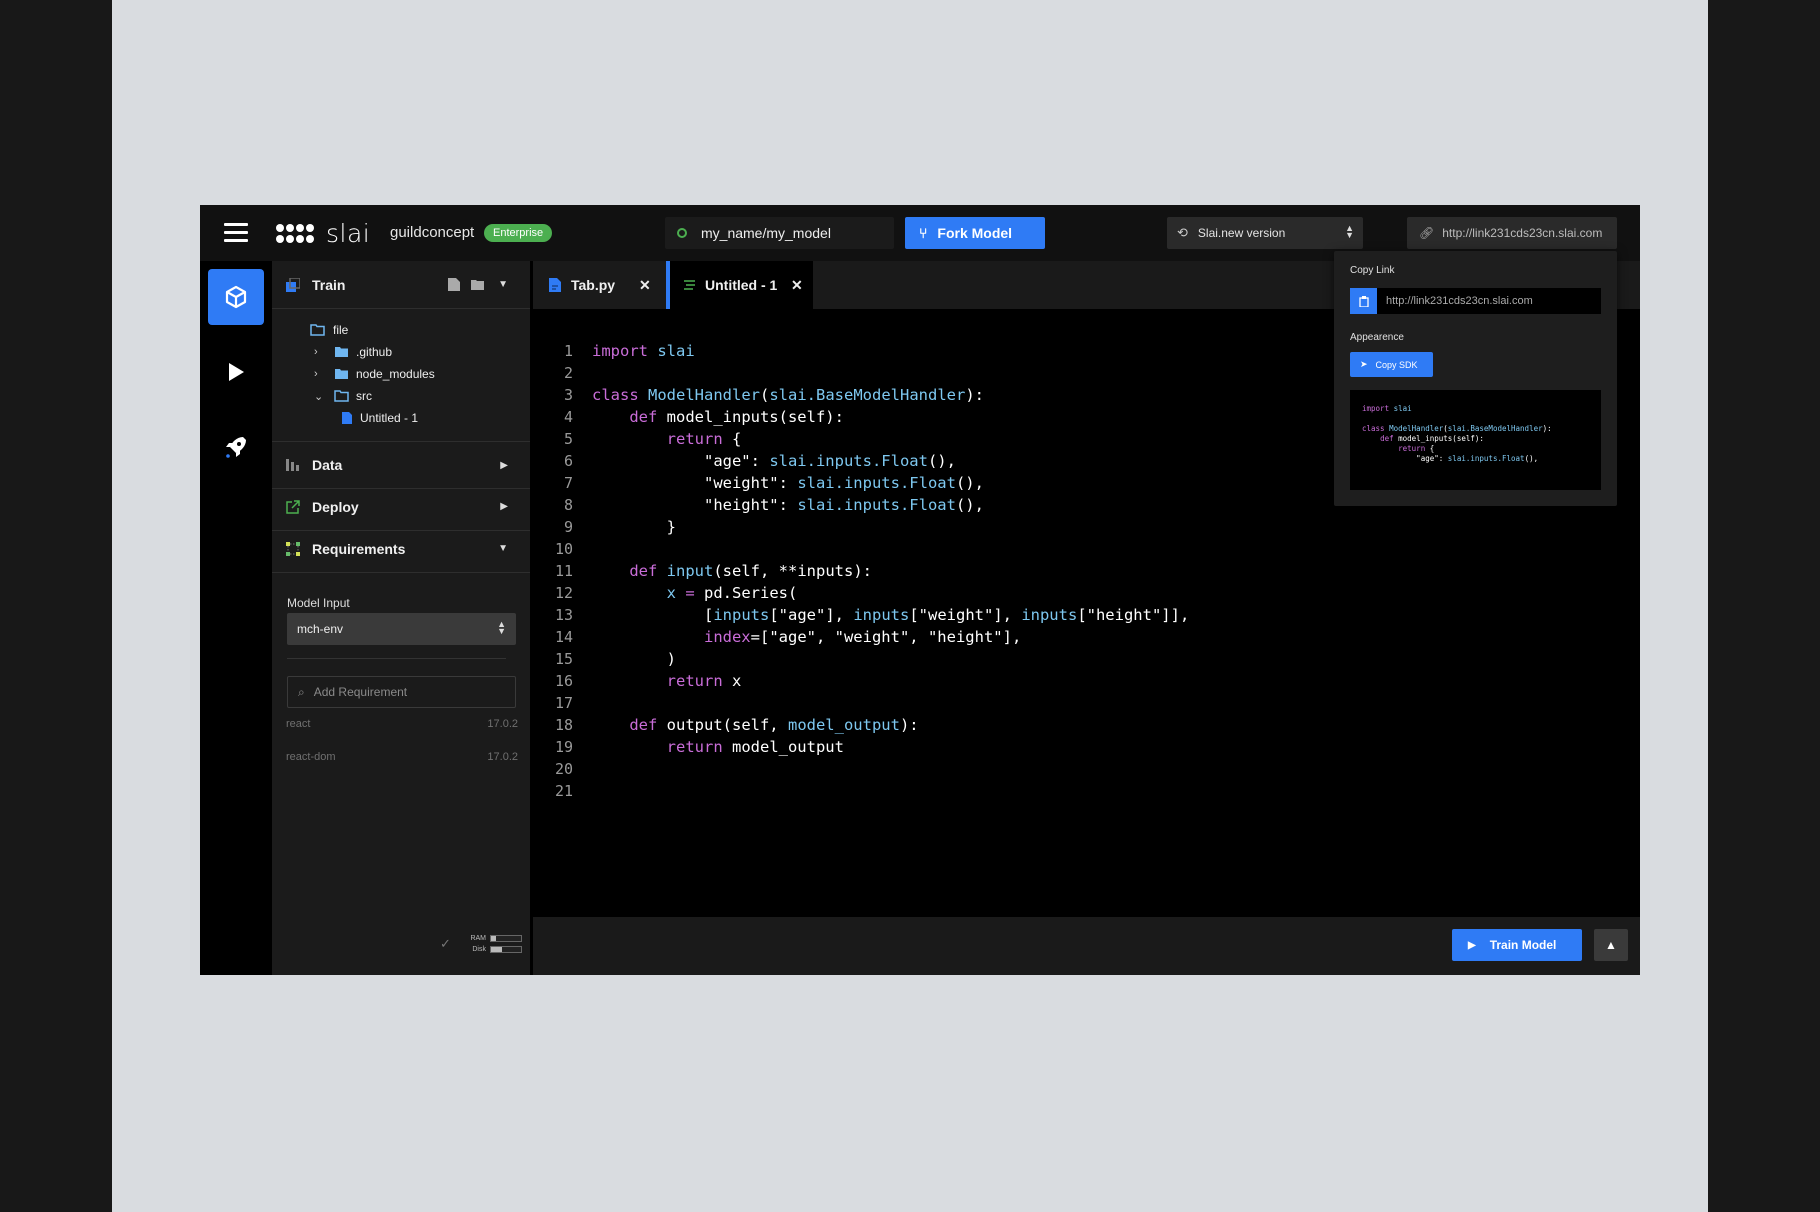  Describe the element at coordinates (389, 418) in the screenshot. I see `tree-item-label: Untitled - 1` at that location.